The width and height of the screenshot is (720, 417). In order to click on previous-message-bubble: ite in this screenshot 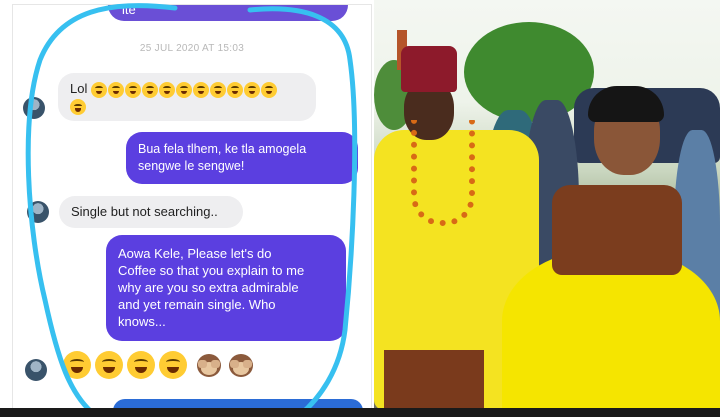, I will do `click(228, 13)`.